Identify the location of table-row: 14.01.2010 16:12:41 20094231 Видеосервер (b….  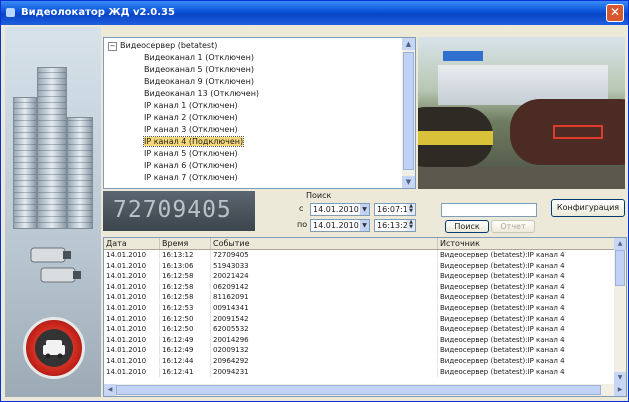
(359, 371).